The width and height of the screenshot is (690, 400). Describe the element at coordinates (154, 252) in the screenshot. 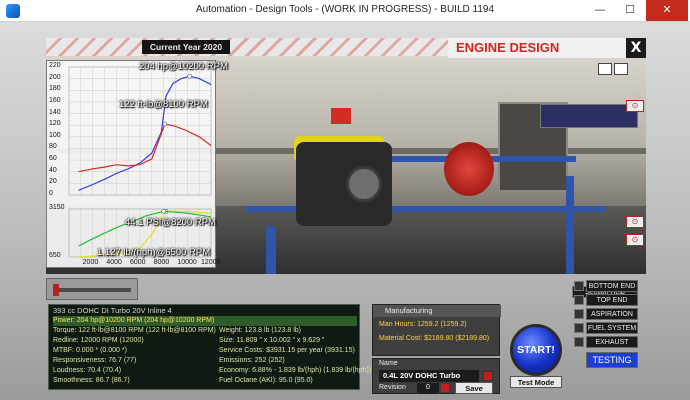

I see `consumption-peak-label: 1.127 lb/(hph)@6500 RPM` at that location.